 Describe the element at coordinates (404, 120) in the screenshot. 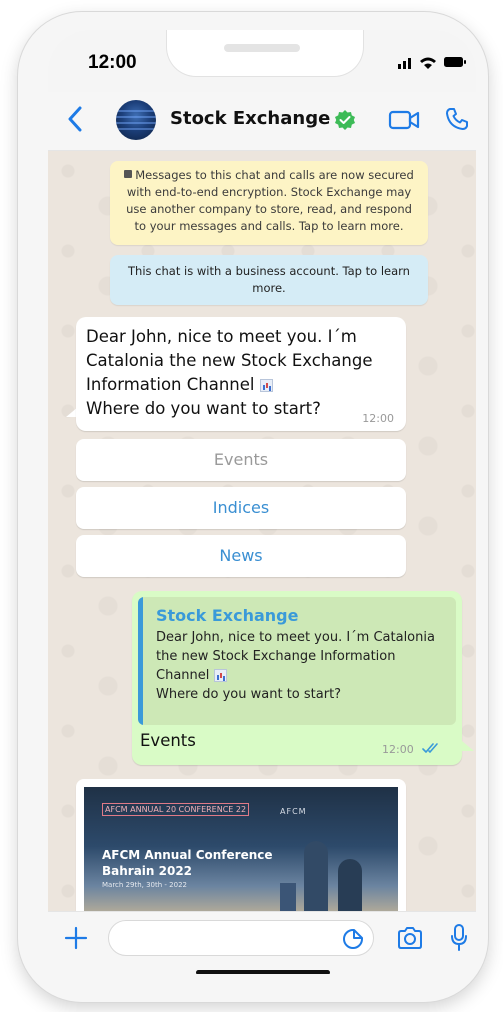

I see `video-call-icon` at that location.